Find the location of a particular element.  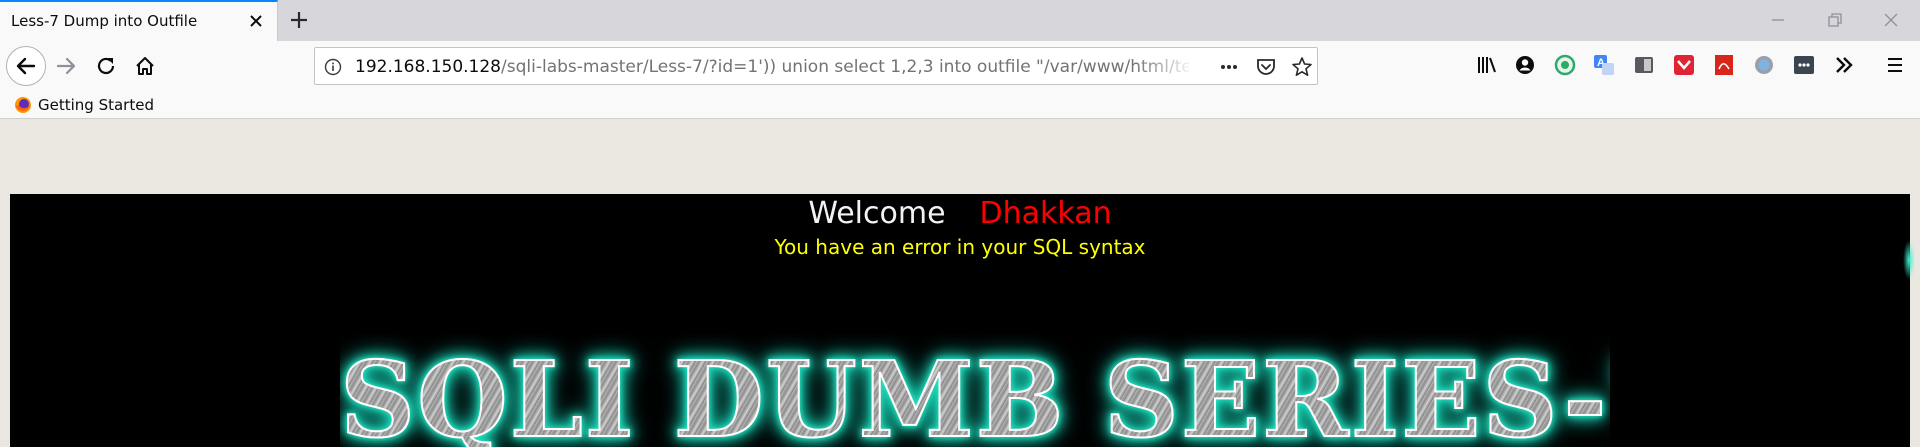

extension-dark-icon is located at coordinates (1804, 65).